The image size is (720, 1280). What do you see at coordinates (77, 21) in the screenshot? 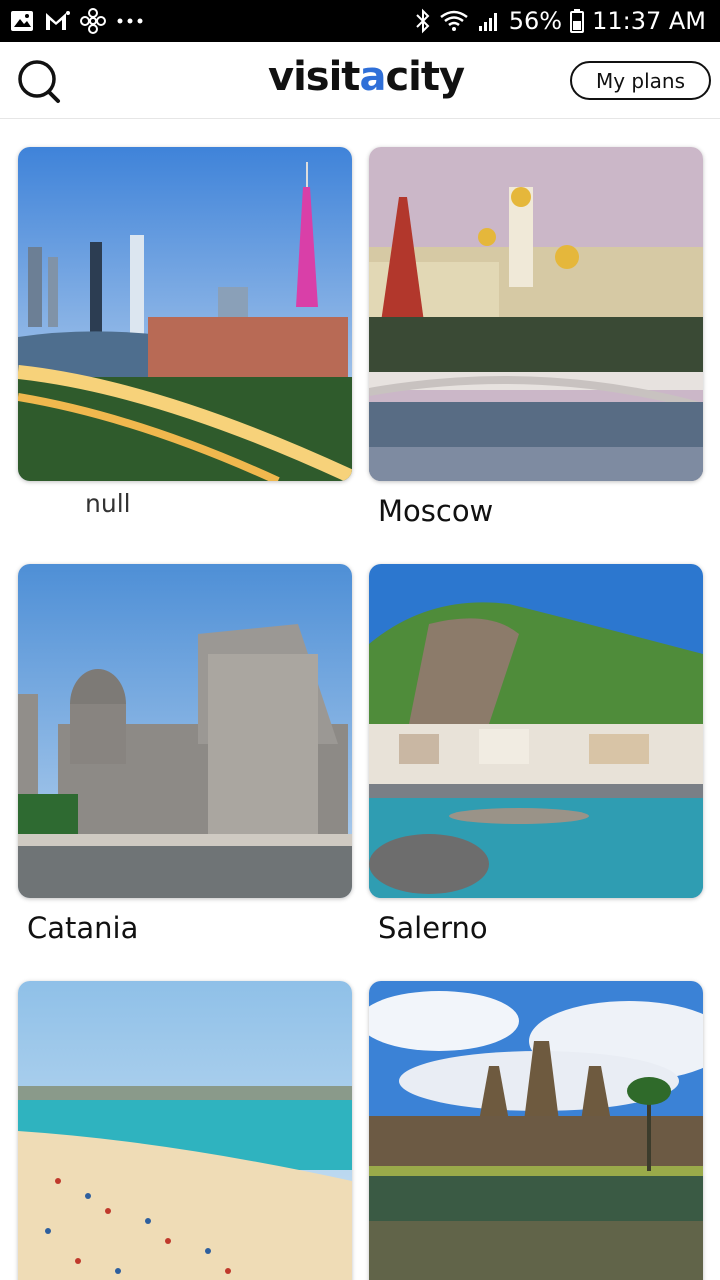
I see `notification-icons` at bounding box center [77, 21].